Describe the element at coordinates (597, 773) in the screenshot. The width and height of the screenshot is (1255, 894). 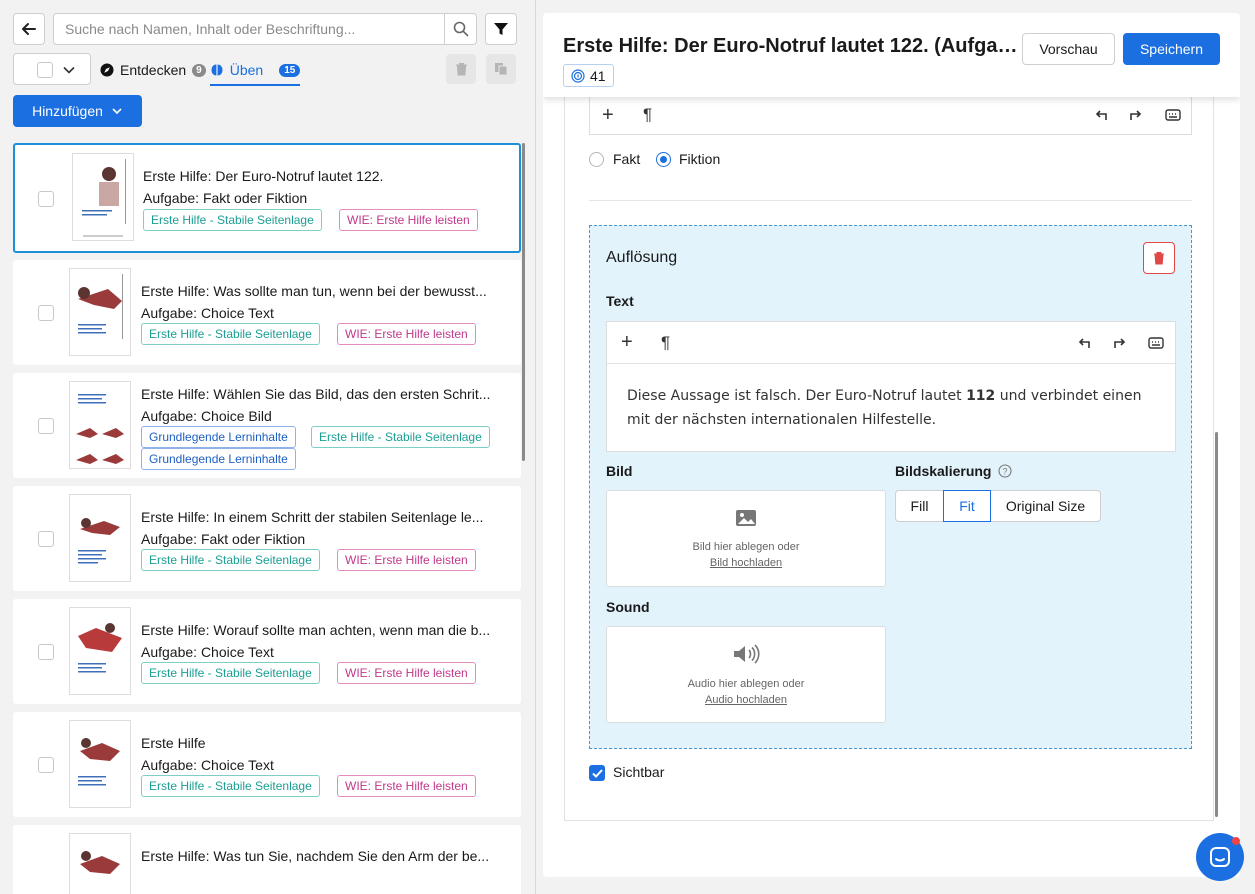
I see `visible-checkbox` at that location.